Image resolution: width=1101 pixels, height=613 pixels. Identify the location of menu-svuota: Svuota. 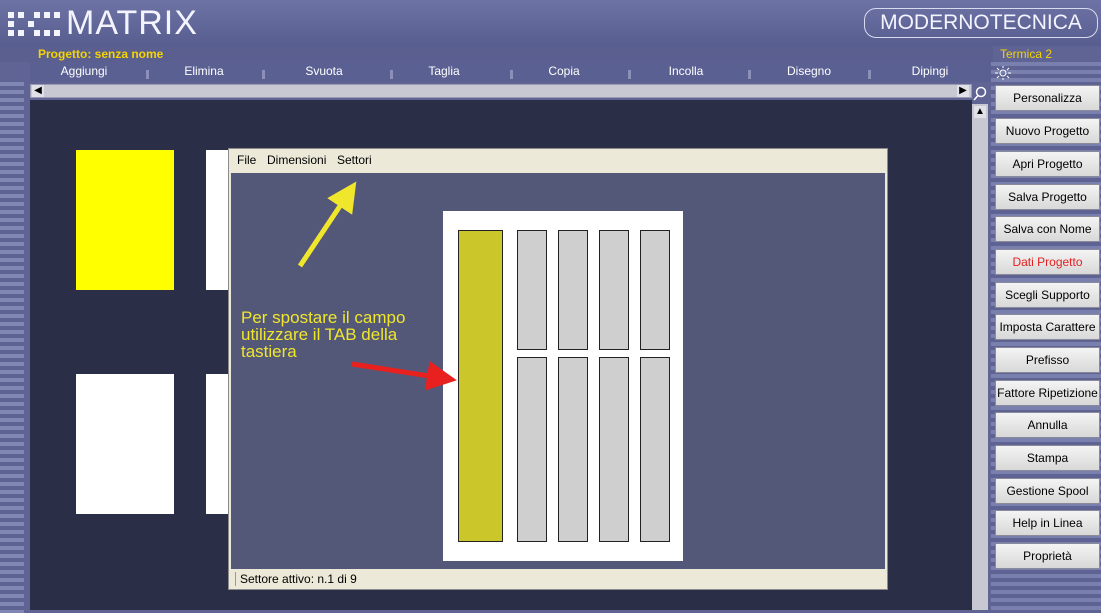
(324, 72).